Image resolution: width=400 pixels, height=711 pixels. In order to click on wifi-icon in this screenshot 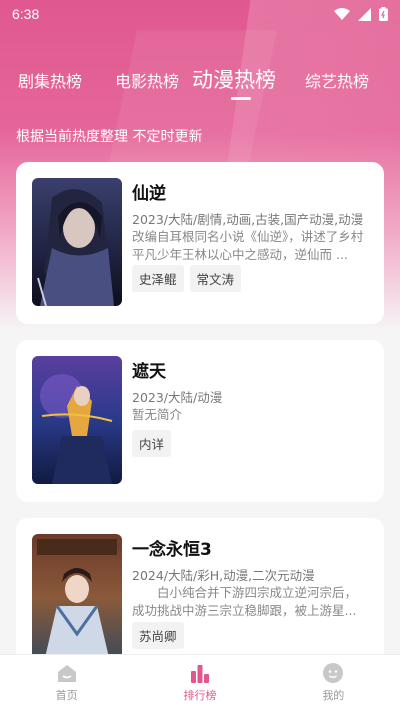, I will do `click(342, 13)`.